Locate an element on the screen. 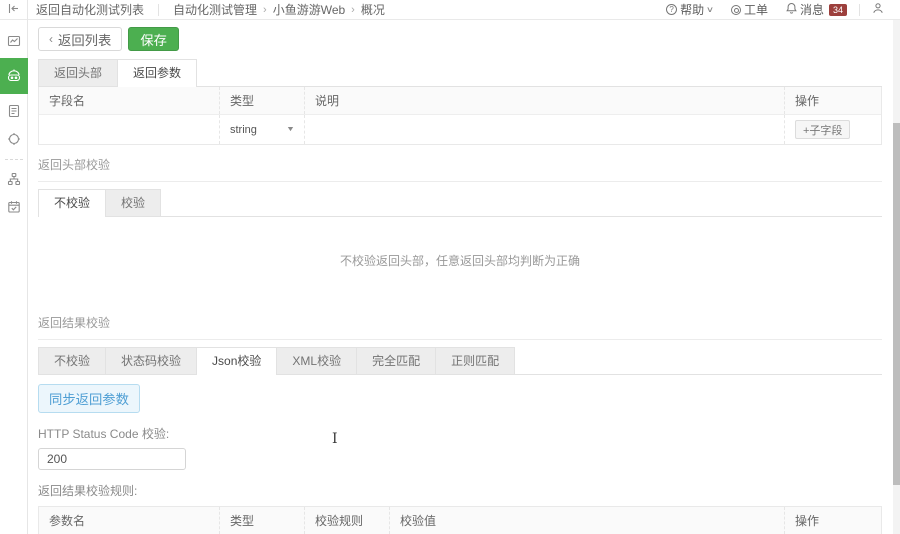 Image resolution: width=900 pixels, height=534 pixels. breadcrumb-item: 小鱼游游Web is located at coordinates (309, 9).